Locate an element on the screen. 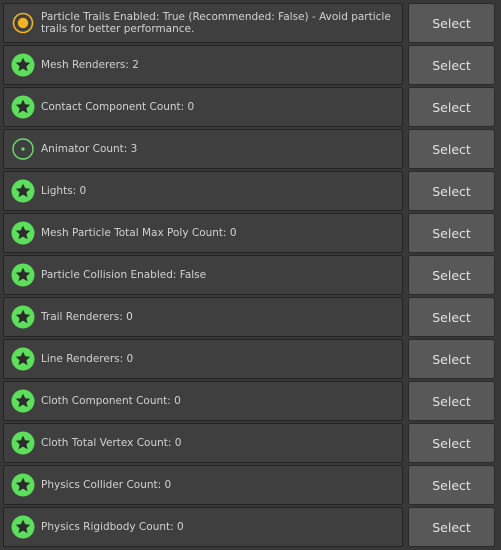 This screenshot has height=550, width=501. stat-row: Mesh Renderers: 2 Select is located at coordinates (250, 65).